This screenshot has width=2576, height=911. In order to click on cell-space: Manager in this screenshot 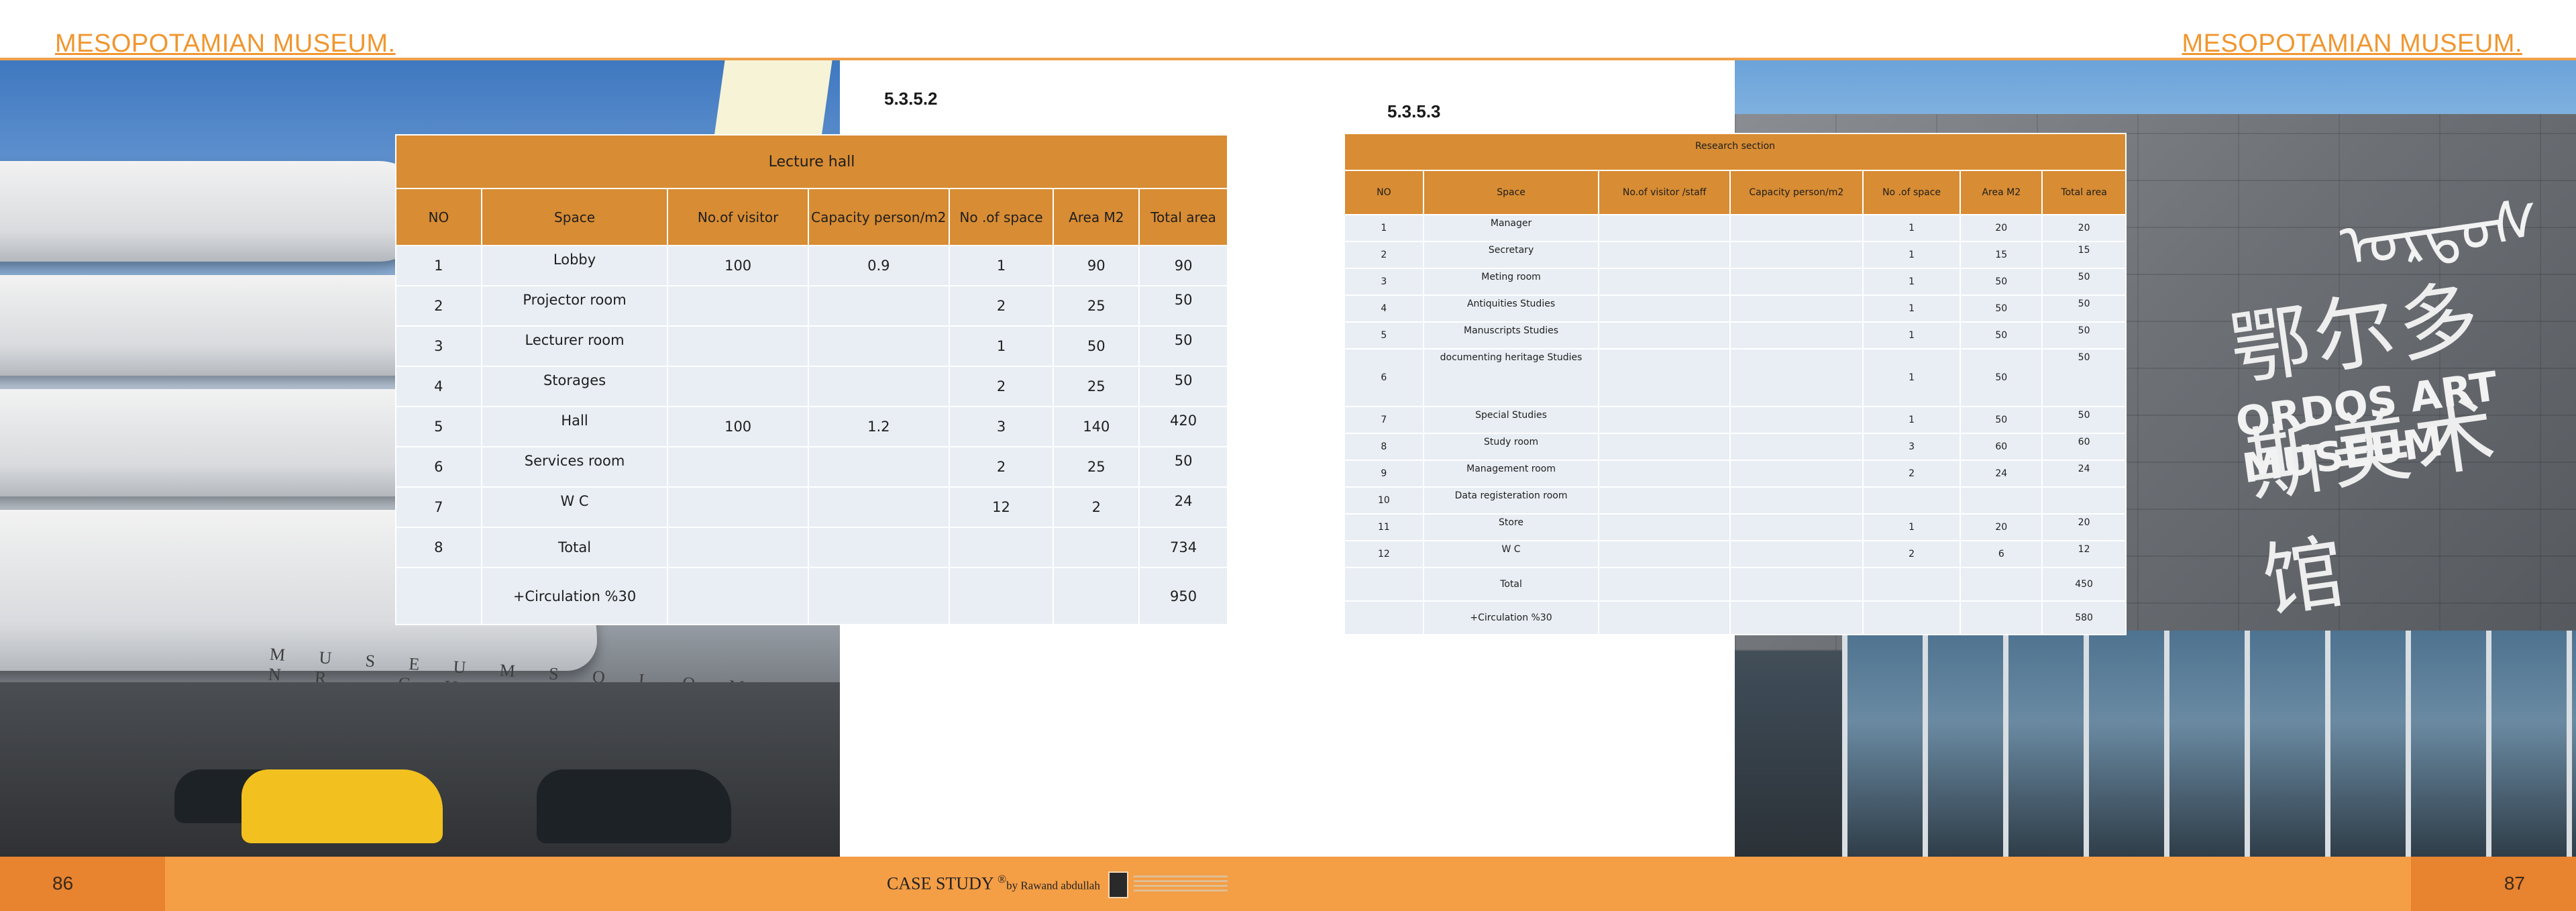, I will do `click(1511, 228)`.